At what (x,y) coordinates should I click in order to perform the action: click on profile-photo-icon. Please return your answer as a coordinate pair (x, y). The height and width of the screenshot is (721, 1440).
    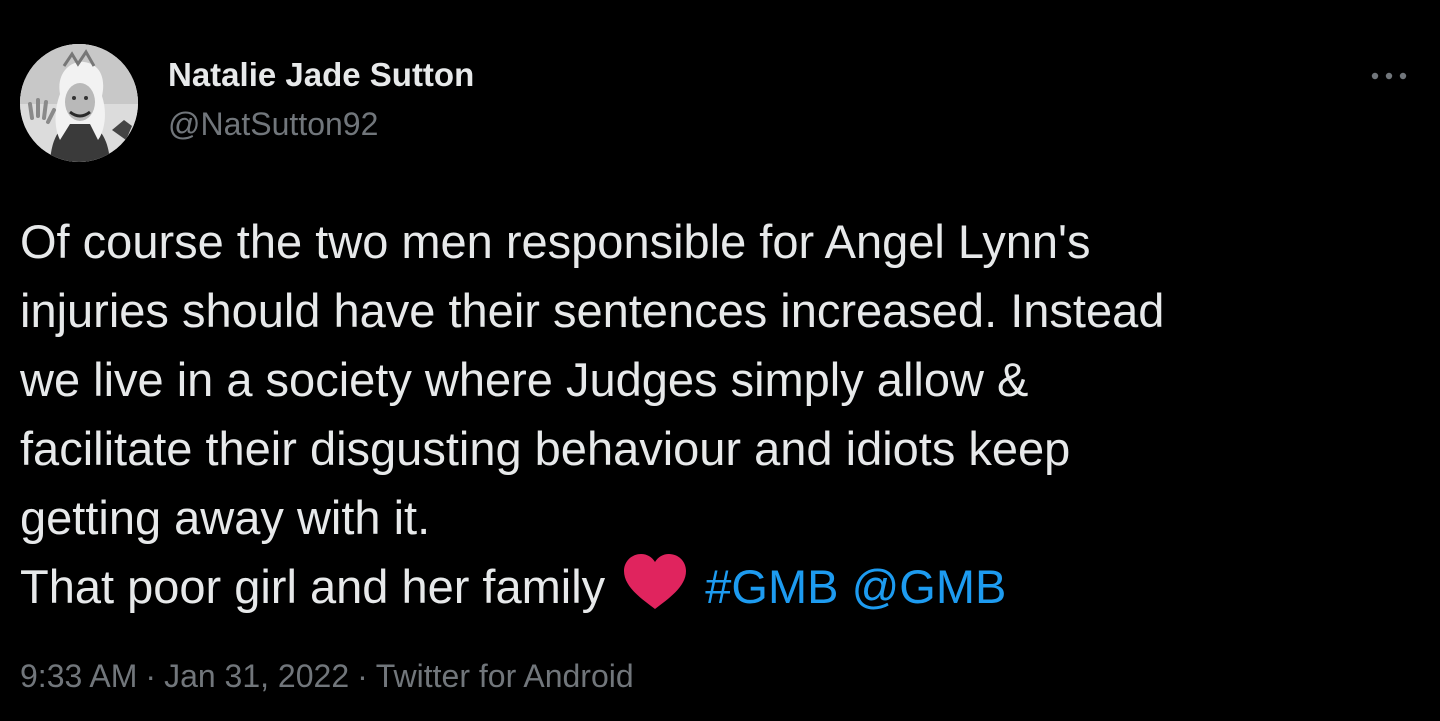
    Looking at the image, I should click on (79, 103).